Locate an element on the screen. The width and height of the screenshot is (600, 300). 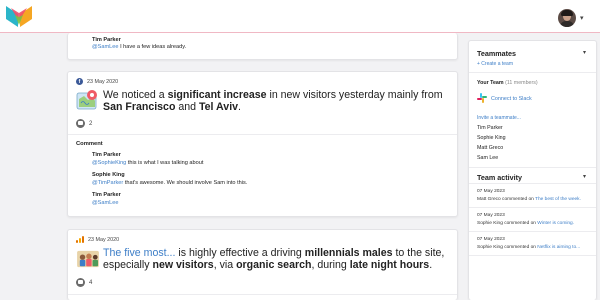
activity-link: The best of the week. is located at coordinates (558, 199).